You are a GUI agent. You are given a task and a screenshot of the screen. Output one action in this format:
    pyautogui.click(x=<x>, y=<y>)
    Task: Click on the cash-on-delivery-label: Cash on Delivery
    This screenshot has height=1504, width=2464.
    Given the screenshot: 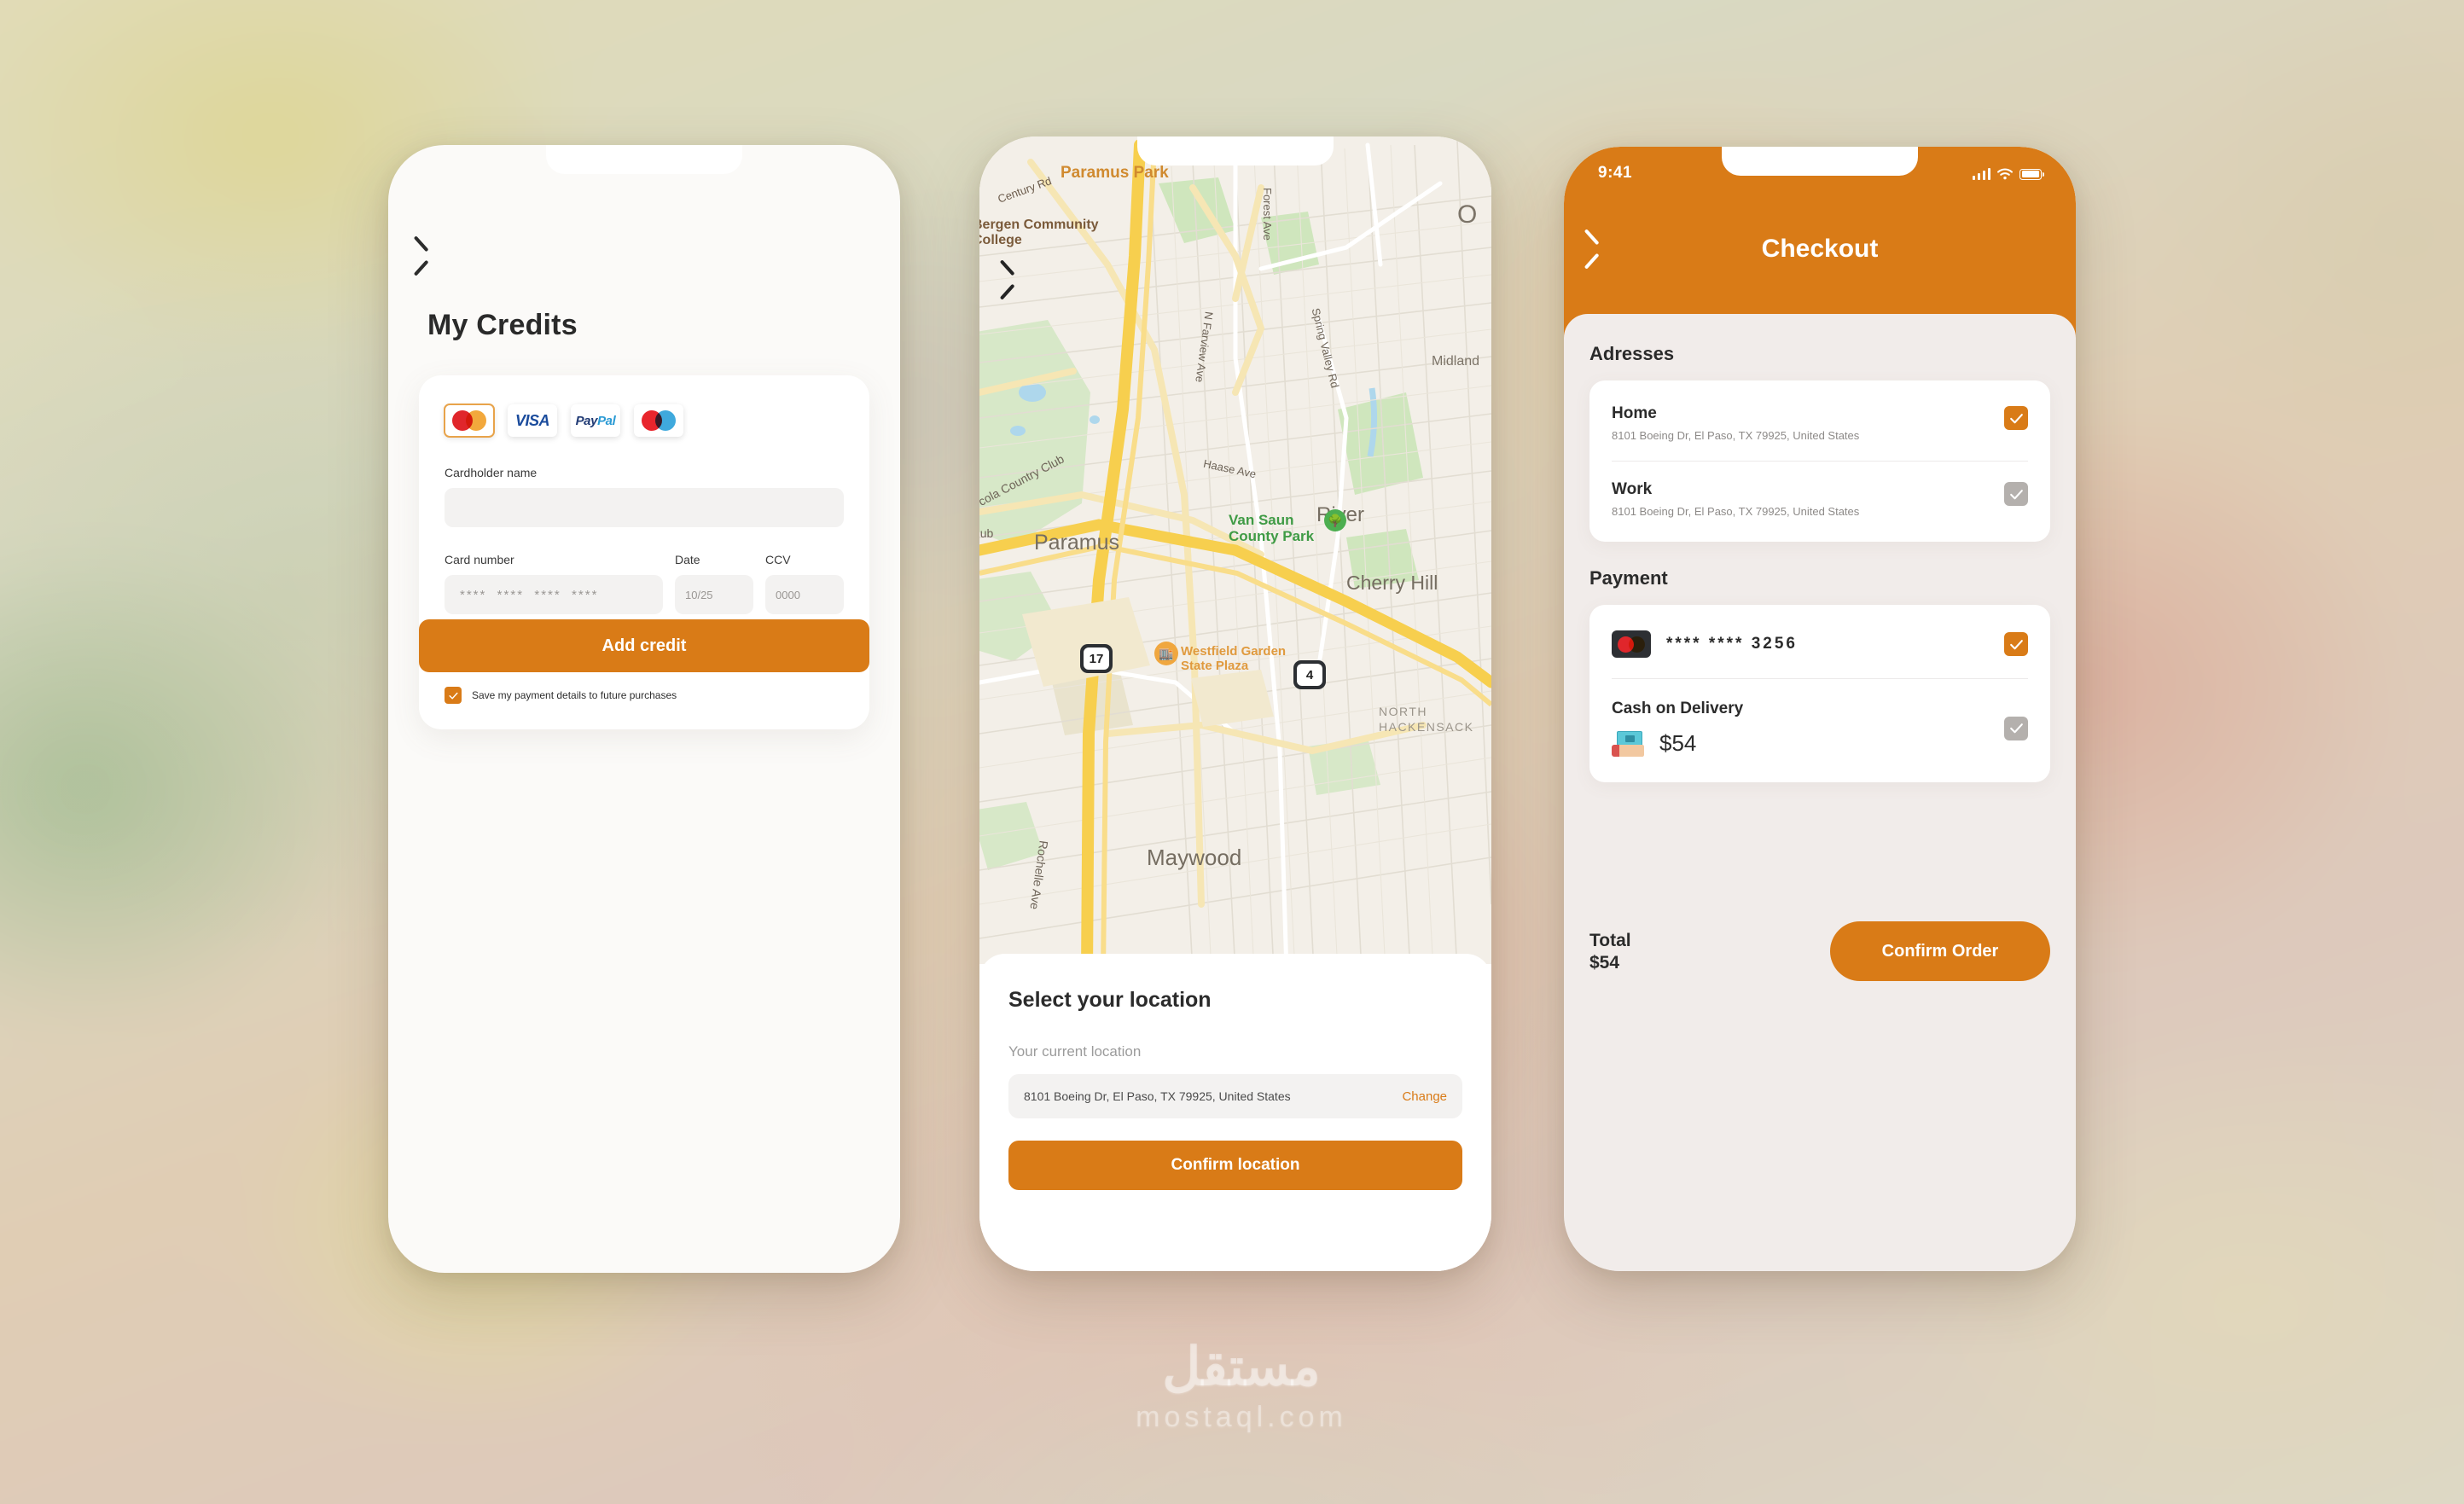 What is the action you would take?
    pyautogui.click(x=1678, y=708)
    